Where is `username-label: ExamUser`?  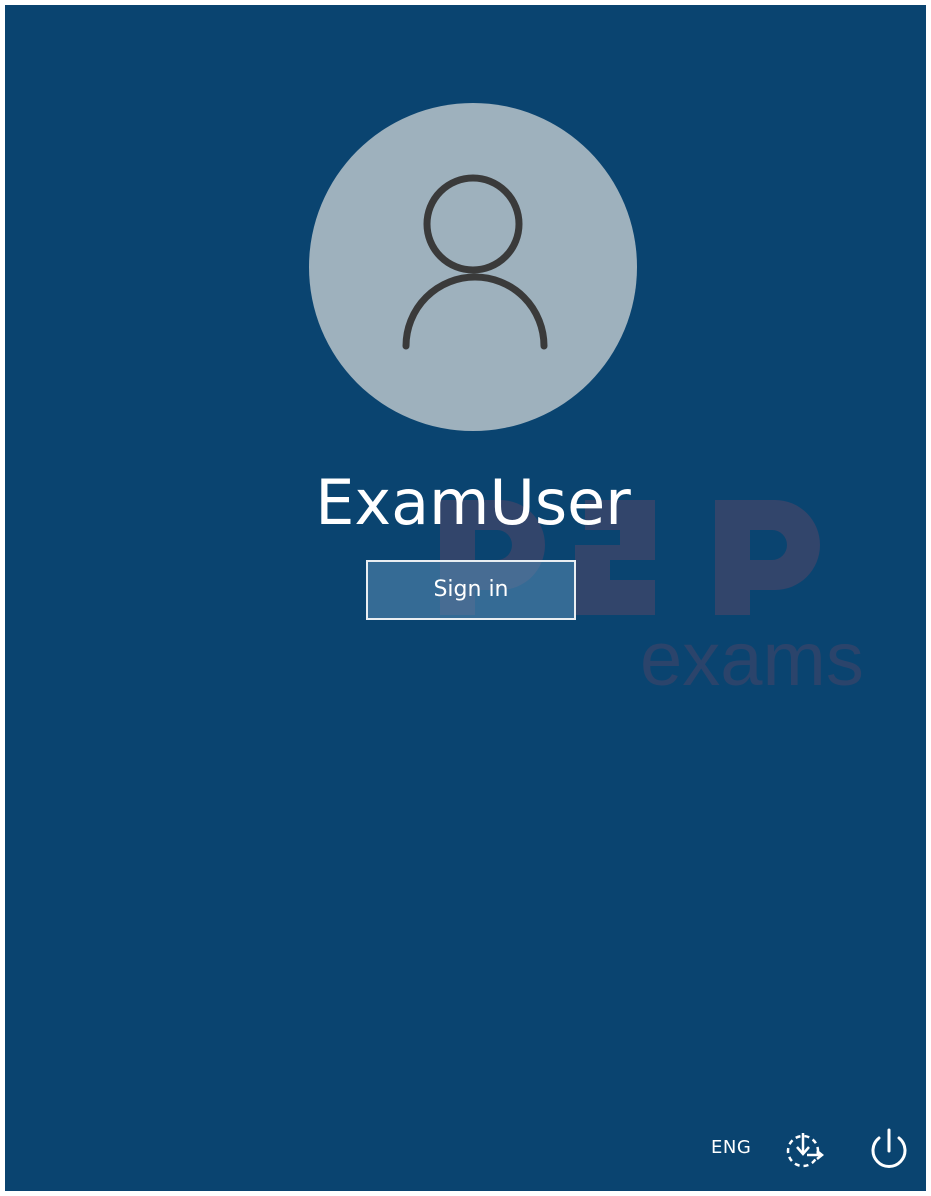 username-label: ExamUser is located at coordinates (473, 502).